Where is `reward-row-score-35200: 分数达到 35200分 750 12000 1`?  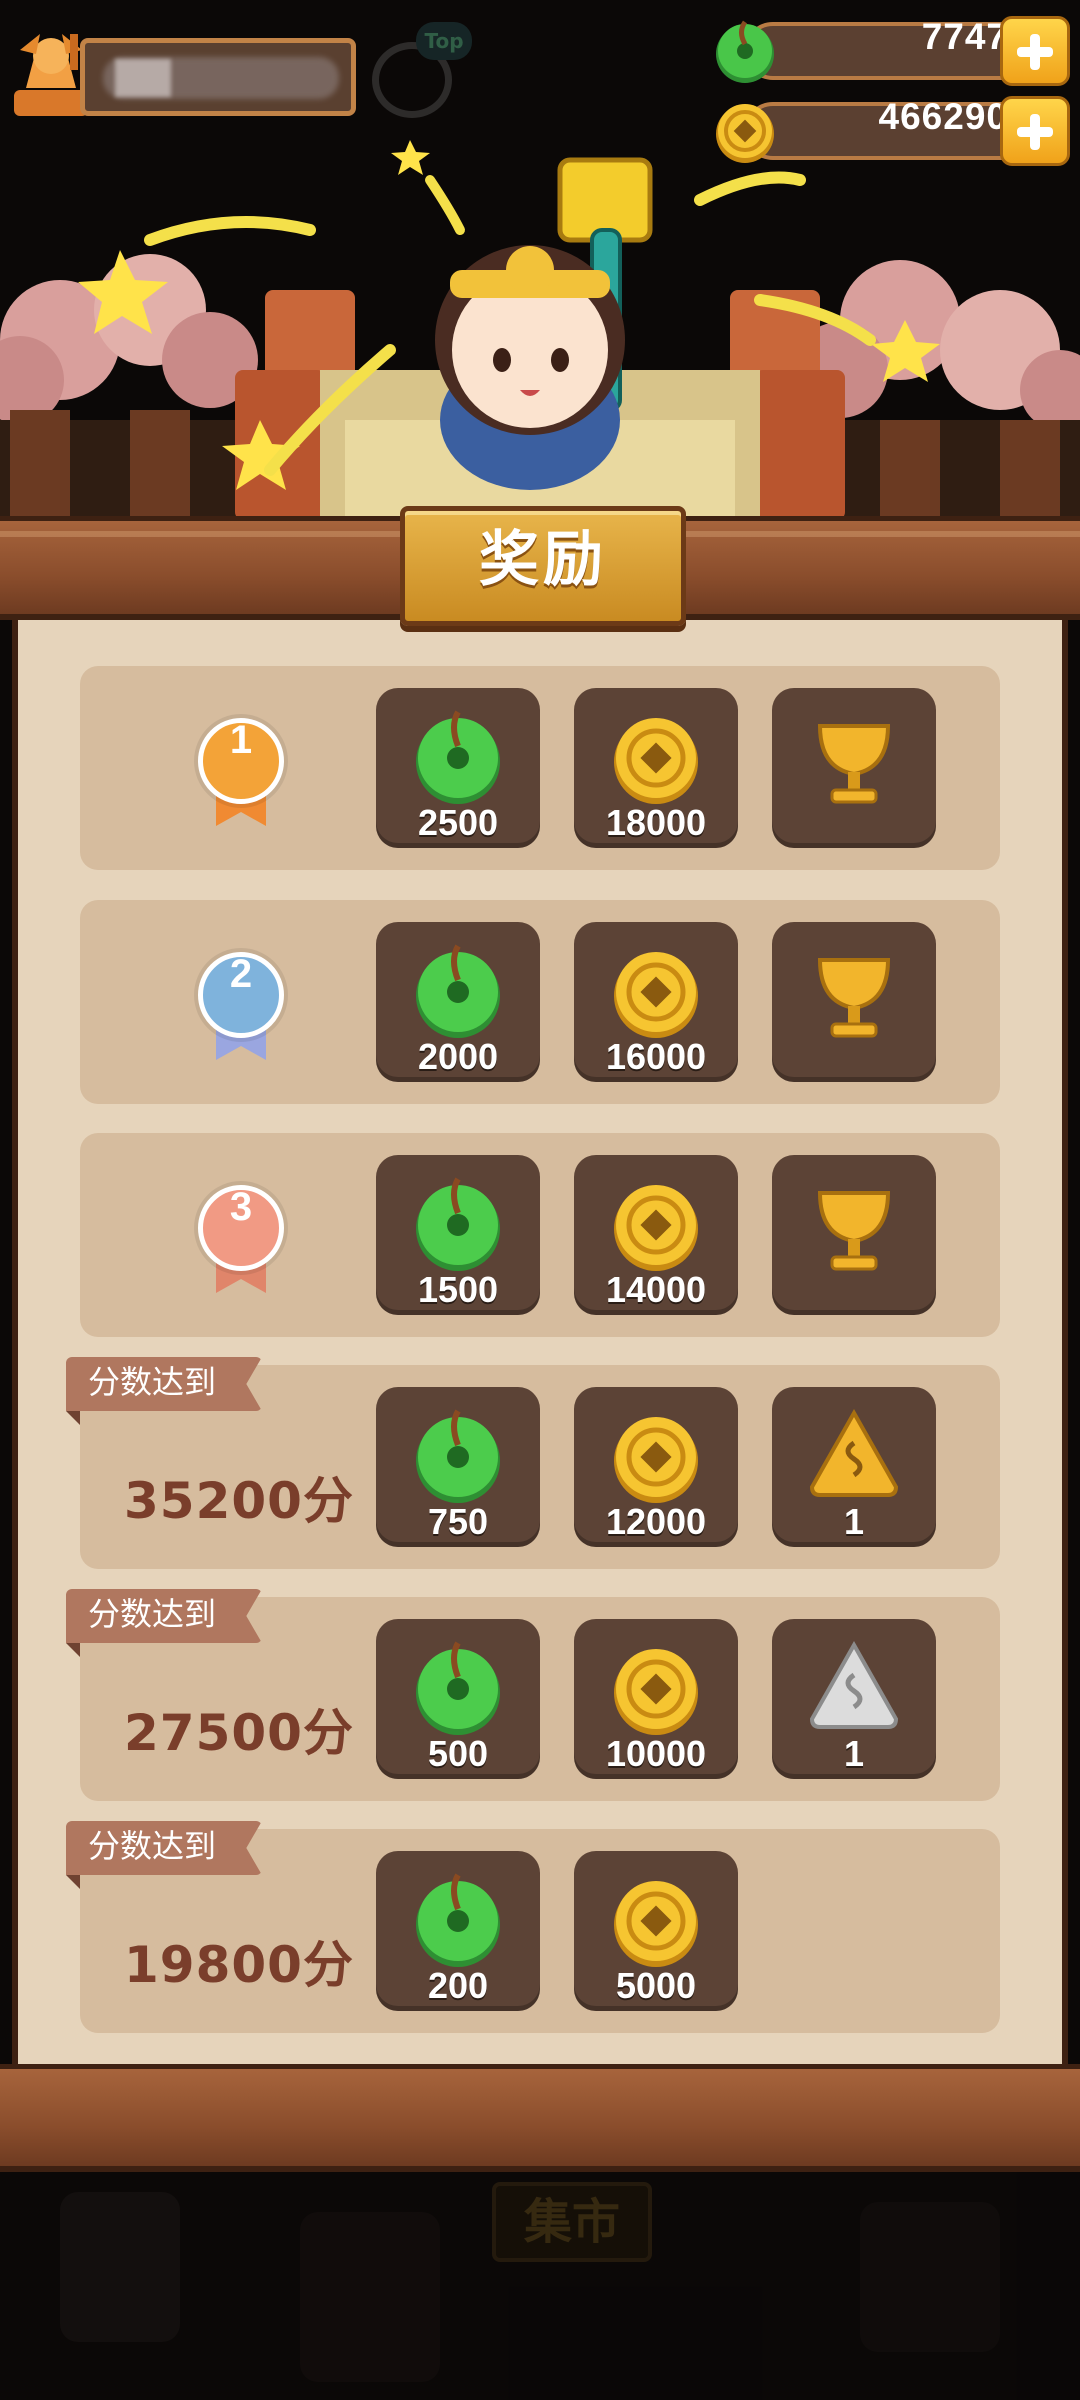
reward-row-score-35200: 分数达到 35200分 750 12000 1 is located at coordinates (533, 1463).